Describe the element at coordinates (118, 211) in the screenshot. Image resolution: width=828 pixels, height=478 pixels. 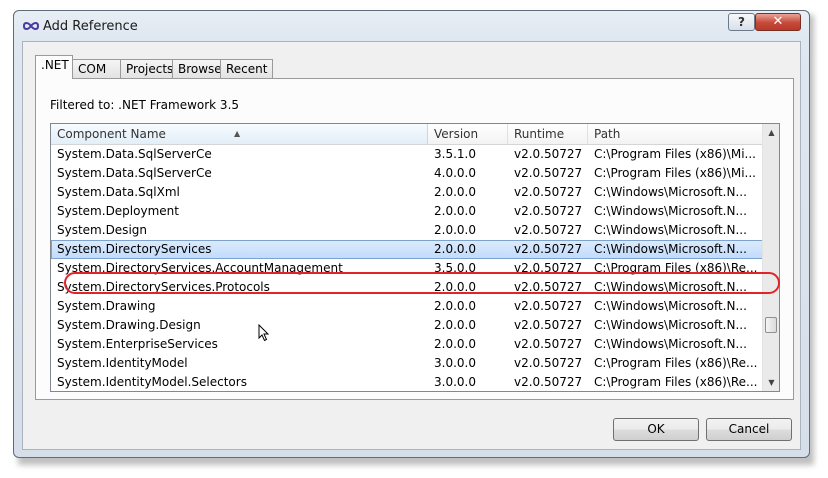
I see `cell-name: System.Deployment` at that location.